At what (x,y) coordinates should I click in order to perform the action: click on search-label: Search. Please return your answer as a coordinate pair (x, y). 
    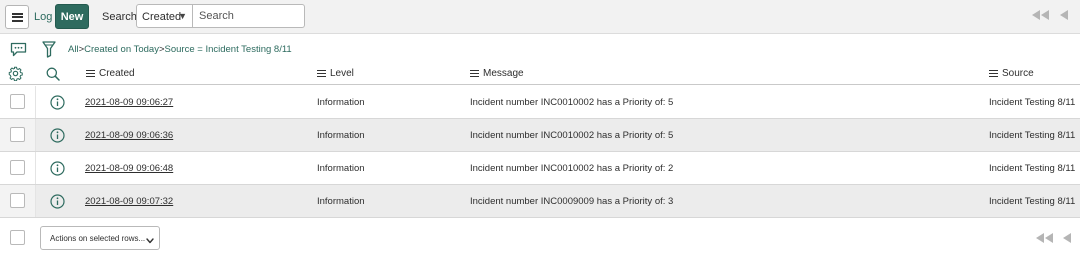
    Looking at the image, I should click on (119, 17).